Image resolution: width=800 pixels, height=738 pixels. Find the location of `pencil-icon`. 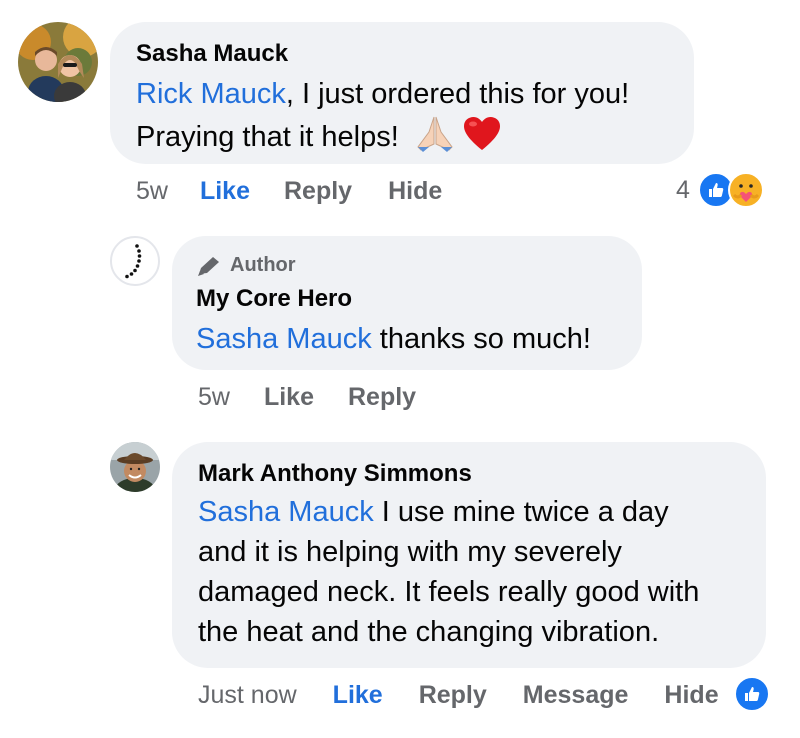

pencil-icon is located at coordinates (209, 266).